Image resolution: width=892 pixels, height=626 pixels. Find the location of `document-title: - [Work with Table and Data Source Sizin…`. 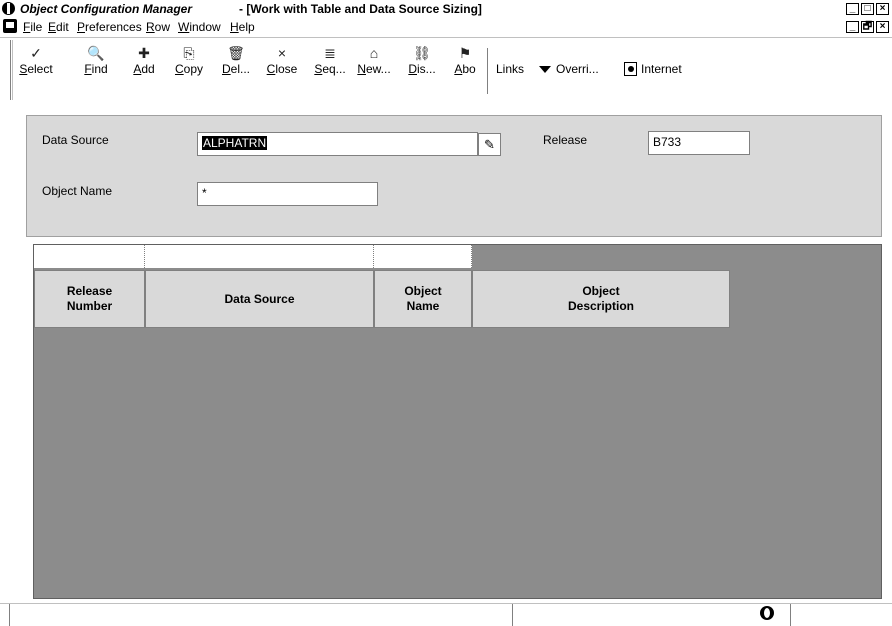

document-title: - [Work with Table and Data Source Sizin… is located at coordinates (360, 9).